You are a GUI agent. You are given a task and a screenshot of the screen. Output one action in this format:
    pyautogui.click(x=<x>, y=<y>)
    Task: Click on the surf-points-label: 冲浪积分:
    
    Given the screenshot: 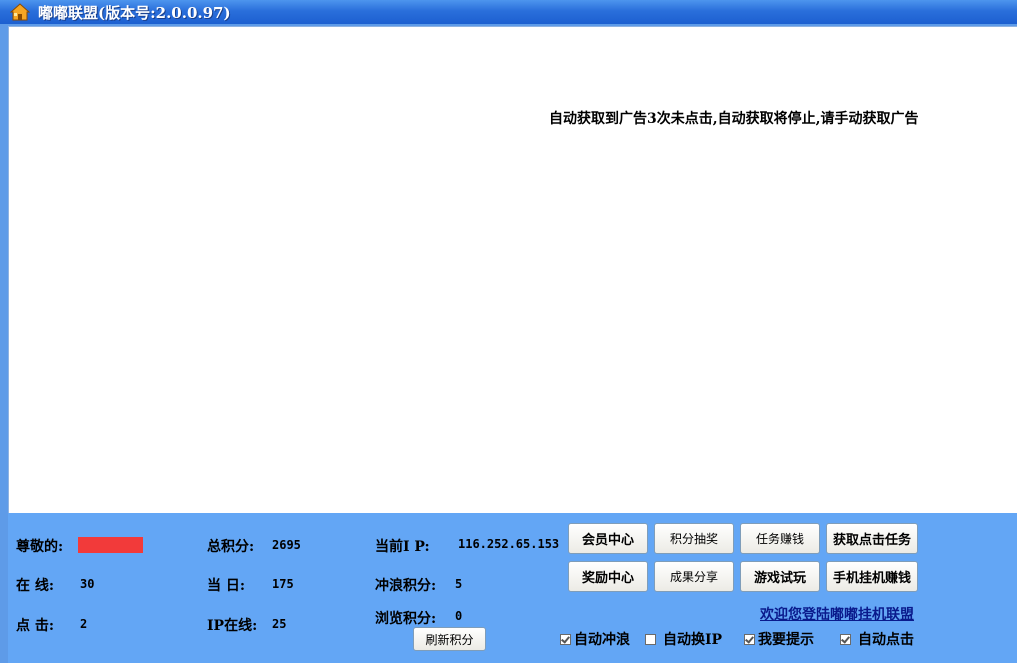 What is the action you would take?
    pyautogui.click(x=406, y=586)
    